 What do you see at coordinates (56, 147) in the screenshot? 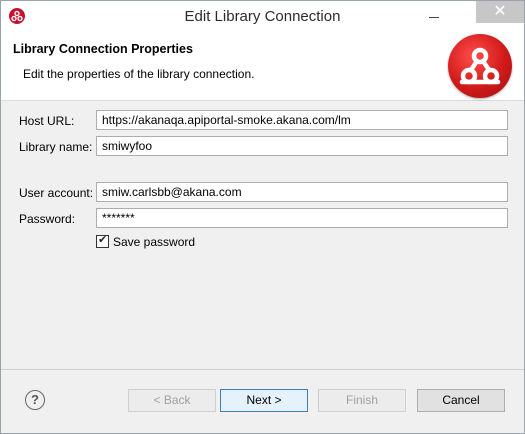
I see `library-name-label: Library name:` at bounding box center [56, 147].